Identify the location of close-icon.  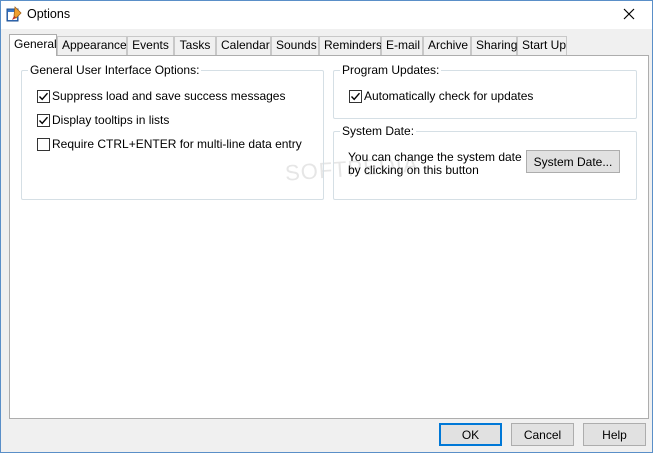
(629, 15).